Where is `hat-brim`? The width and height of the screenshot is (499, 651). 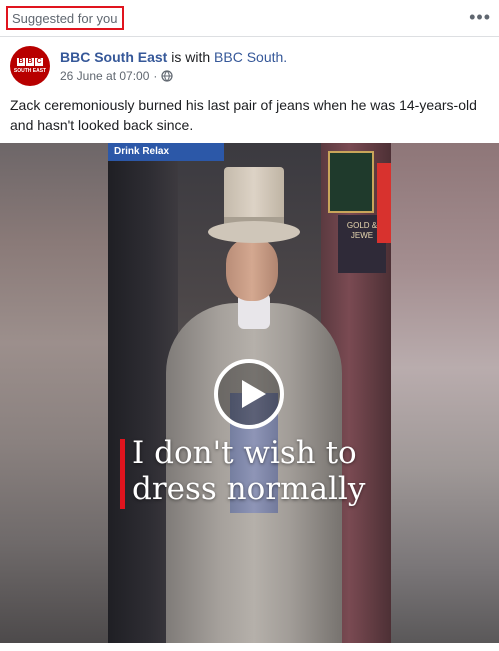
hat-brim is located at coordinates (254, 232).